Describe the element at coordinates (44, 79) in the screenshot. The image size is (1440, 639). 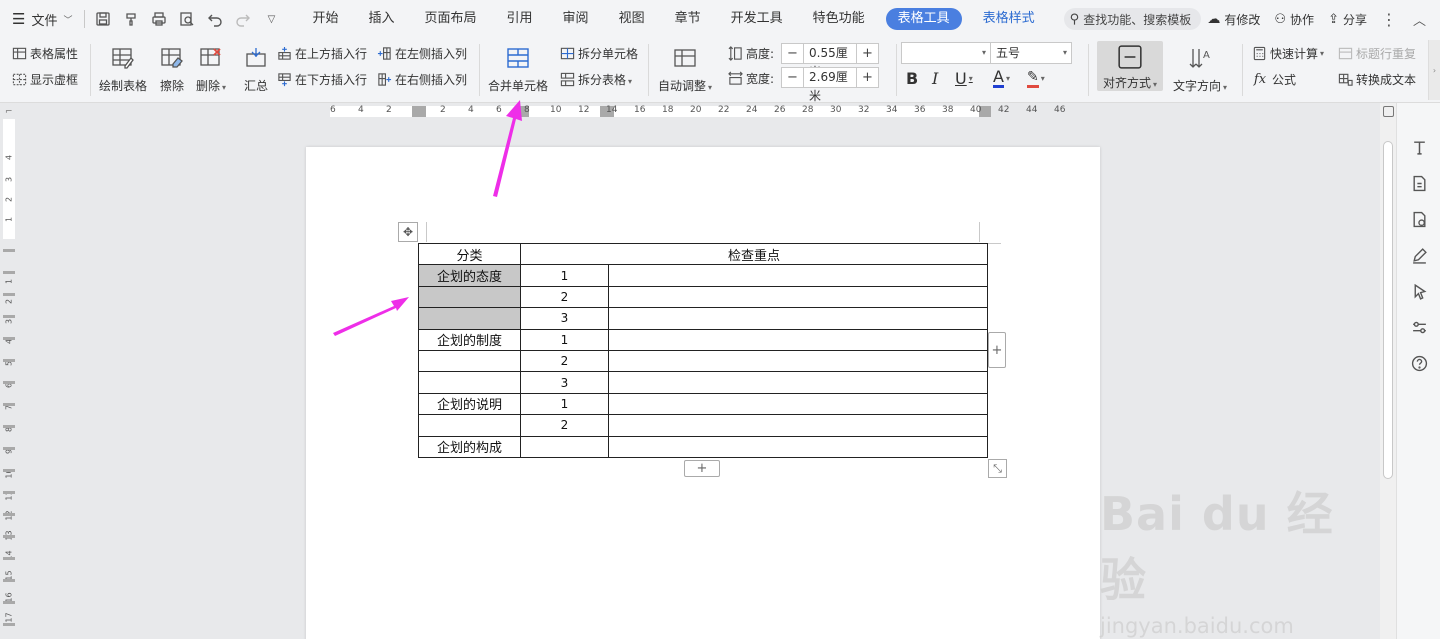
I see `show-gridlines-button: 显示虚框` at that location.